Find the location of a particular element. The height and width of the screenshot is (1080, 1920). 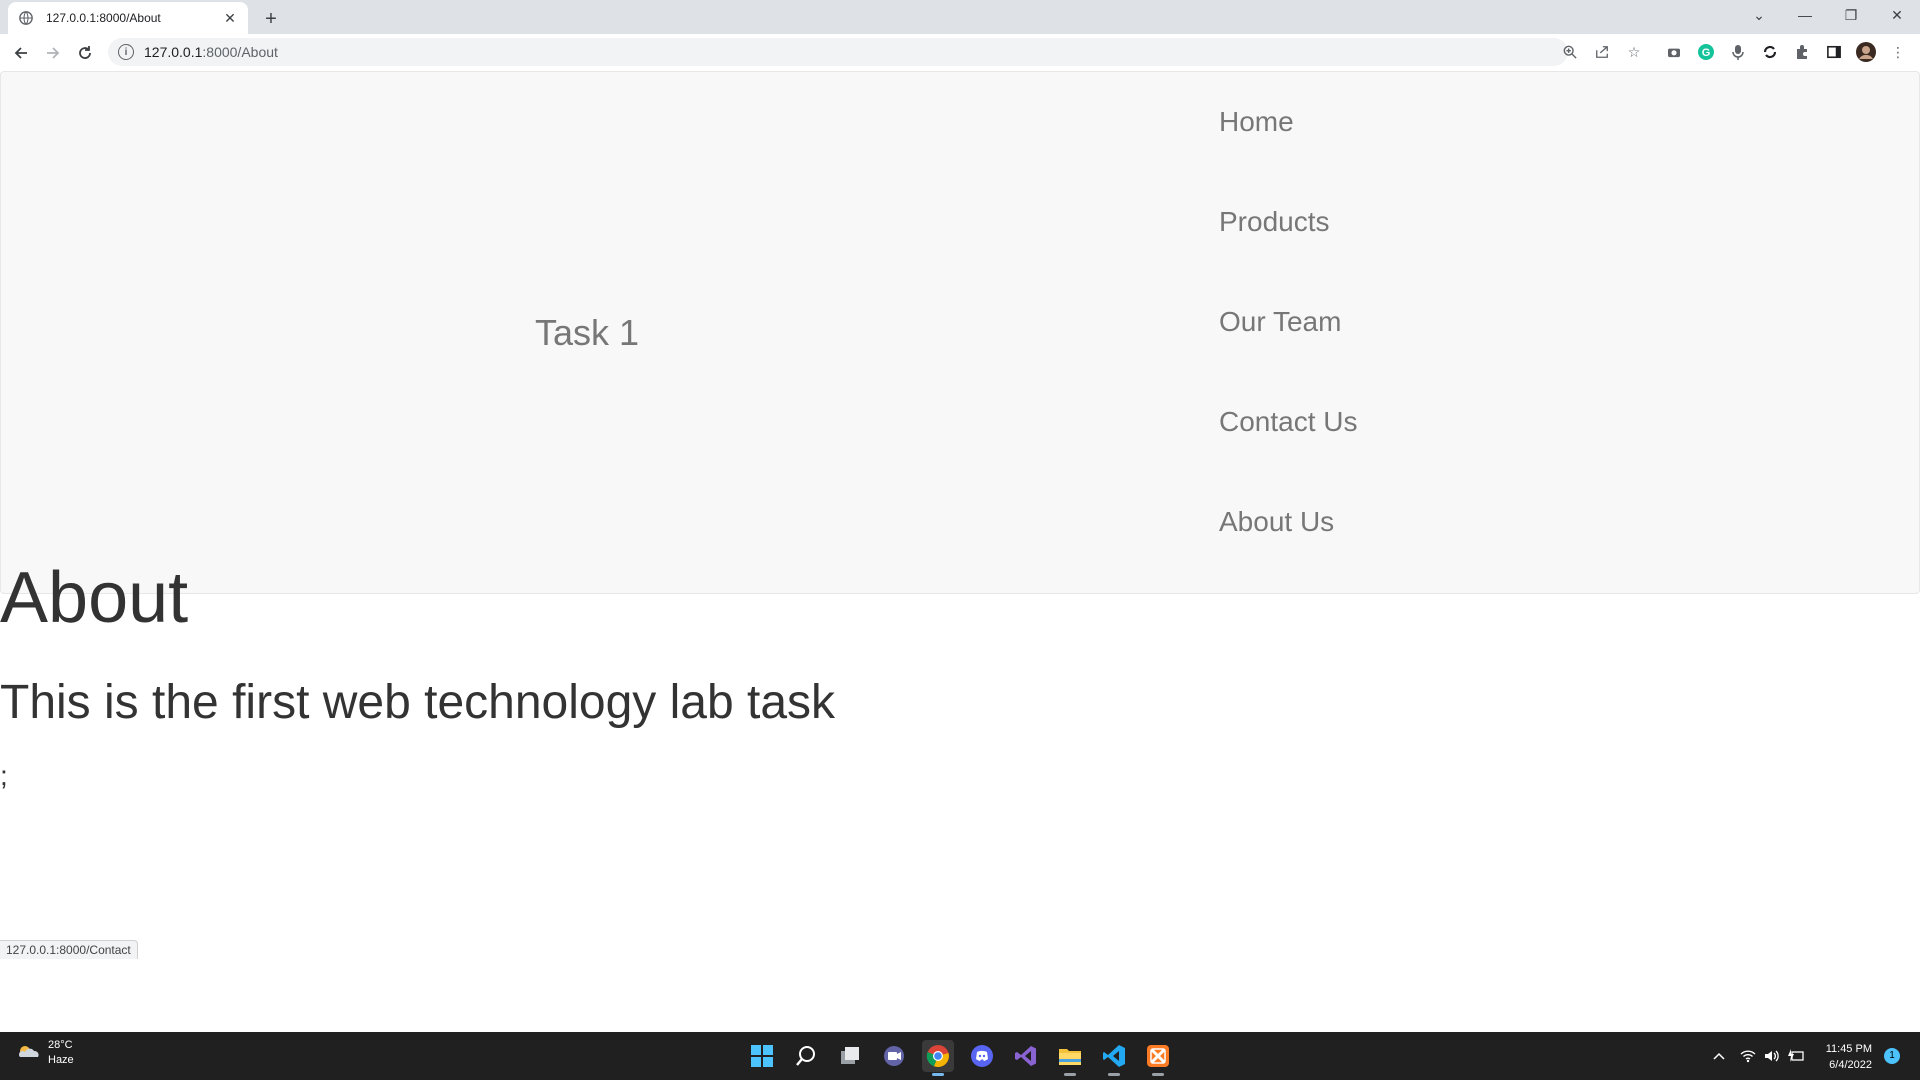

taskbar: 28°C Haze 11:45 PM 6/4/2022 1 is located at coordinates (960, 1056).